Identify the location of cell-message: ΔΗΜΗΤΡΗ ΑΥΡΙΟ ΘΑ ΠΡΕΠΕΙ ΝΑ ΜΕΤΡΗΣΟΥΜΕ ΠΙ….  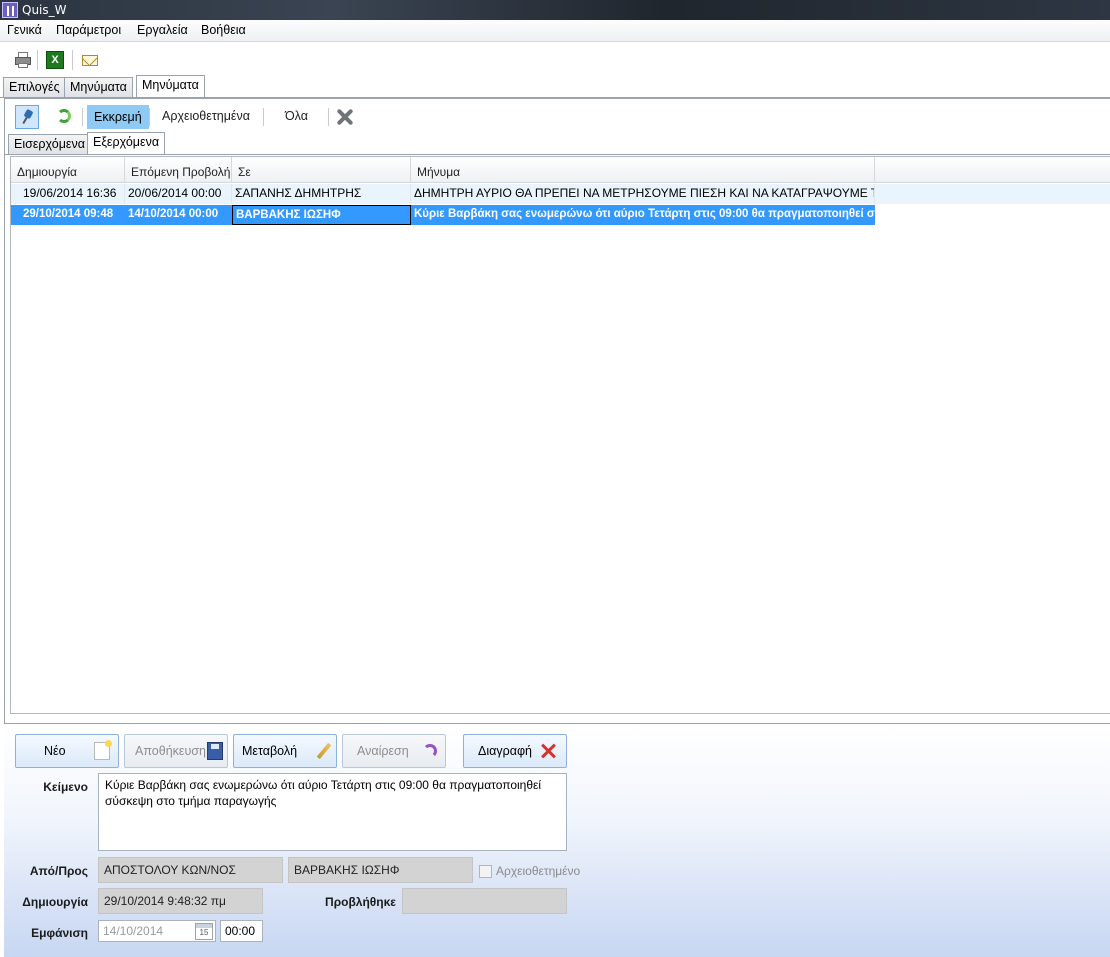
(643, 194).